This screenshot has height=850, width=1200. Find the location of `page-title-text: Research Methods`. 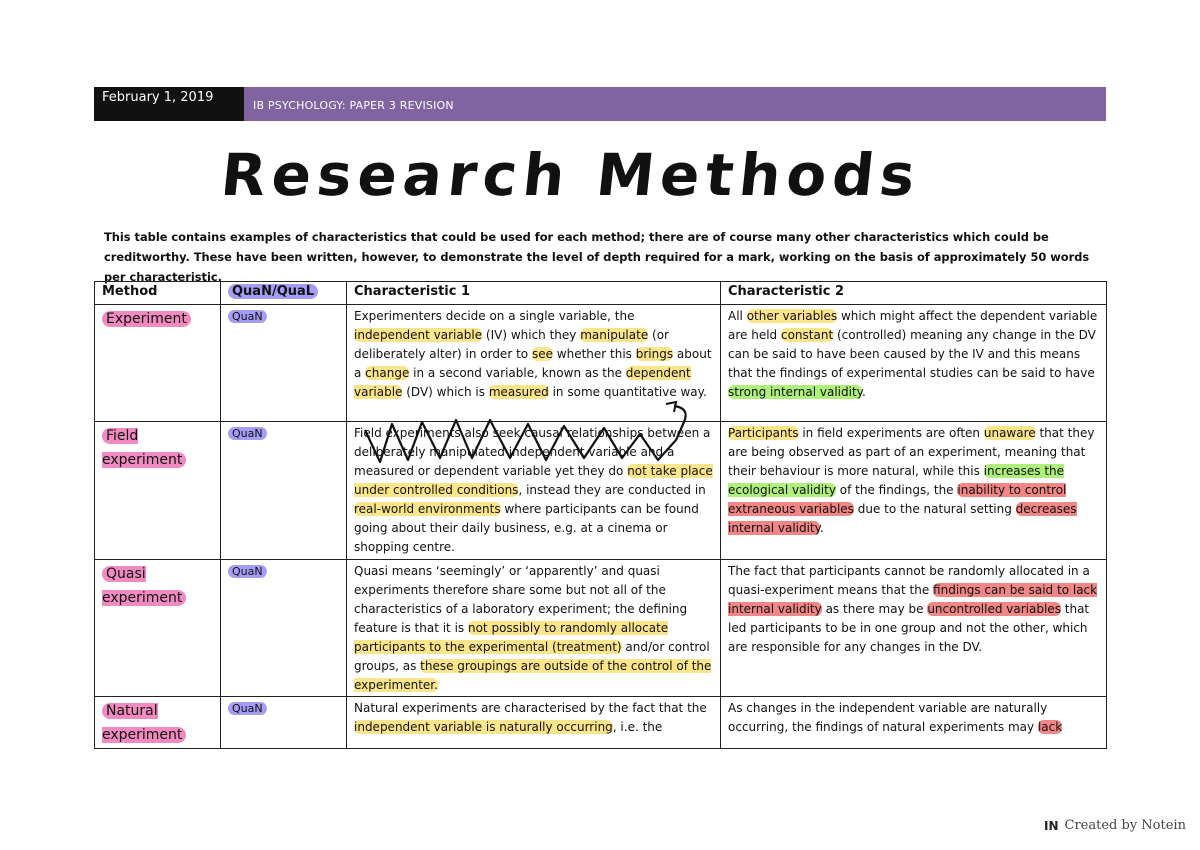

page-title-text: Research Methods is located at coordinates (574, 175).